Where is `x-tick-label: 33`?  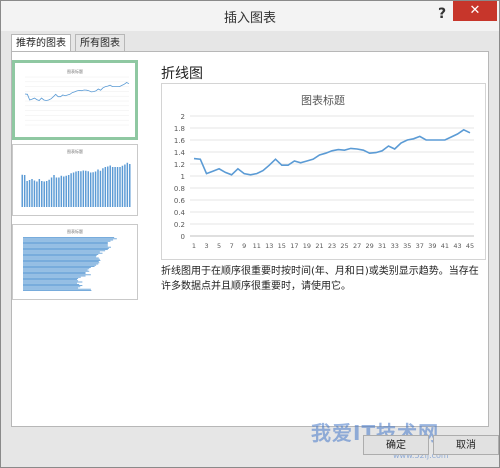 x-tick-label: 33 is located at coordinates (395, 246).